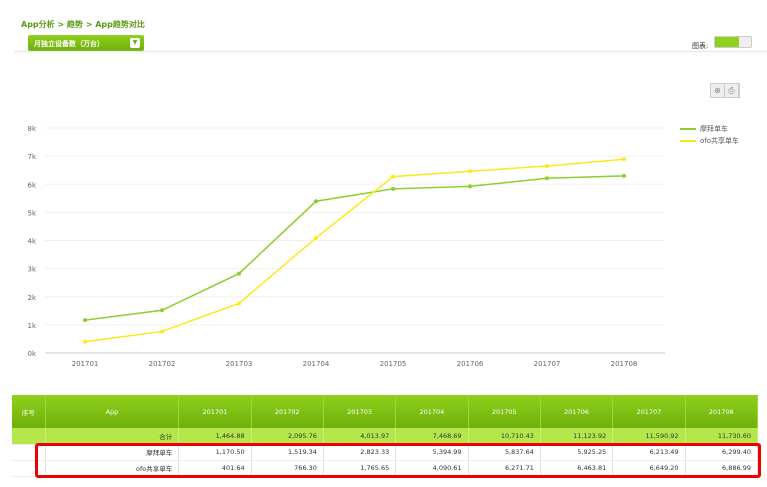 Image resolution: width=767 pixels, height=487 pixels. What do you see at coordinates (31, 326) in the screenshot?
I see `y-tick-label: 1k` at bounding box center [31, 326].